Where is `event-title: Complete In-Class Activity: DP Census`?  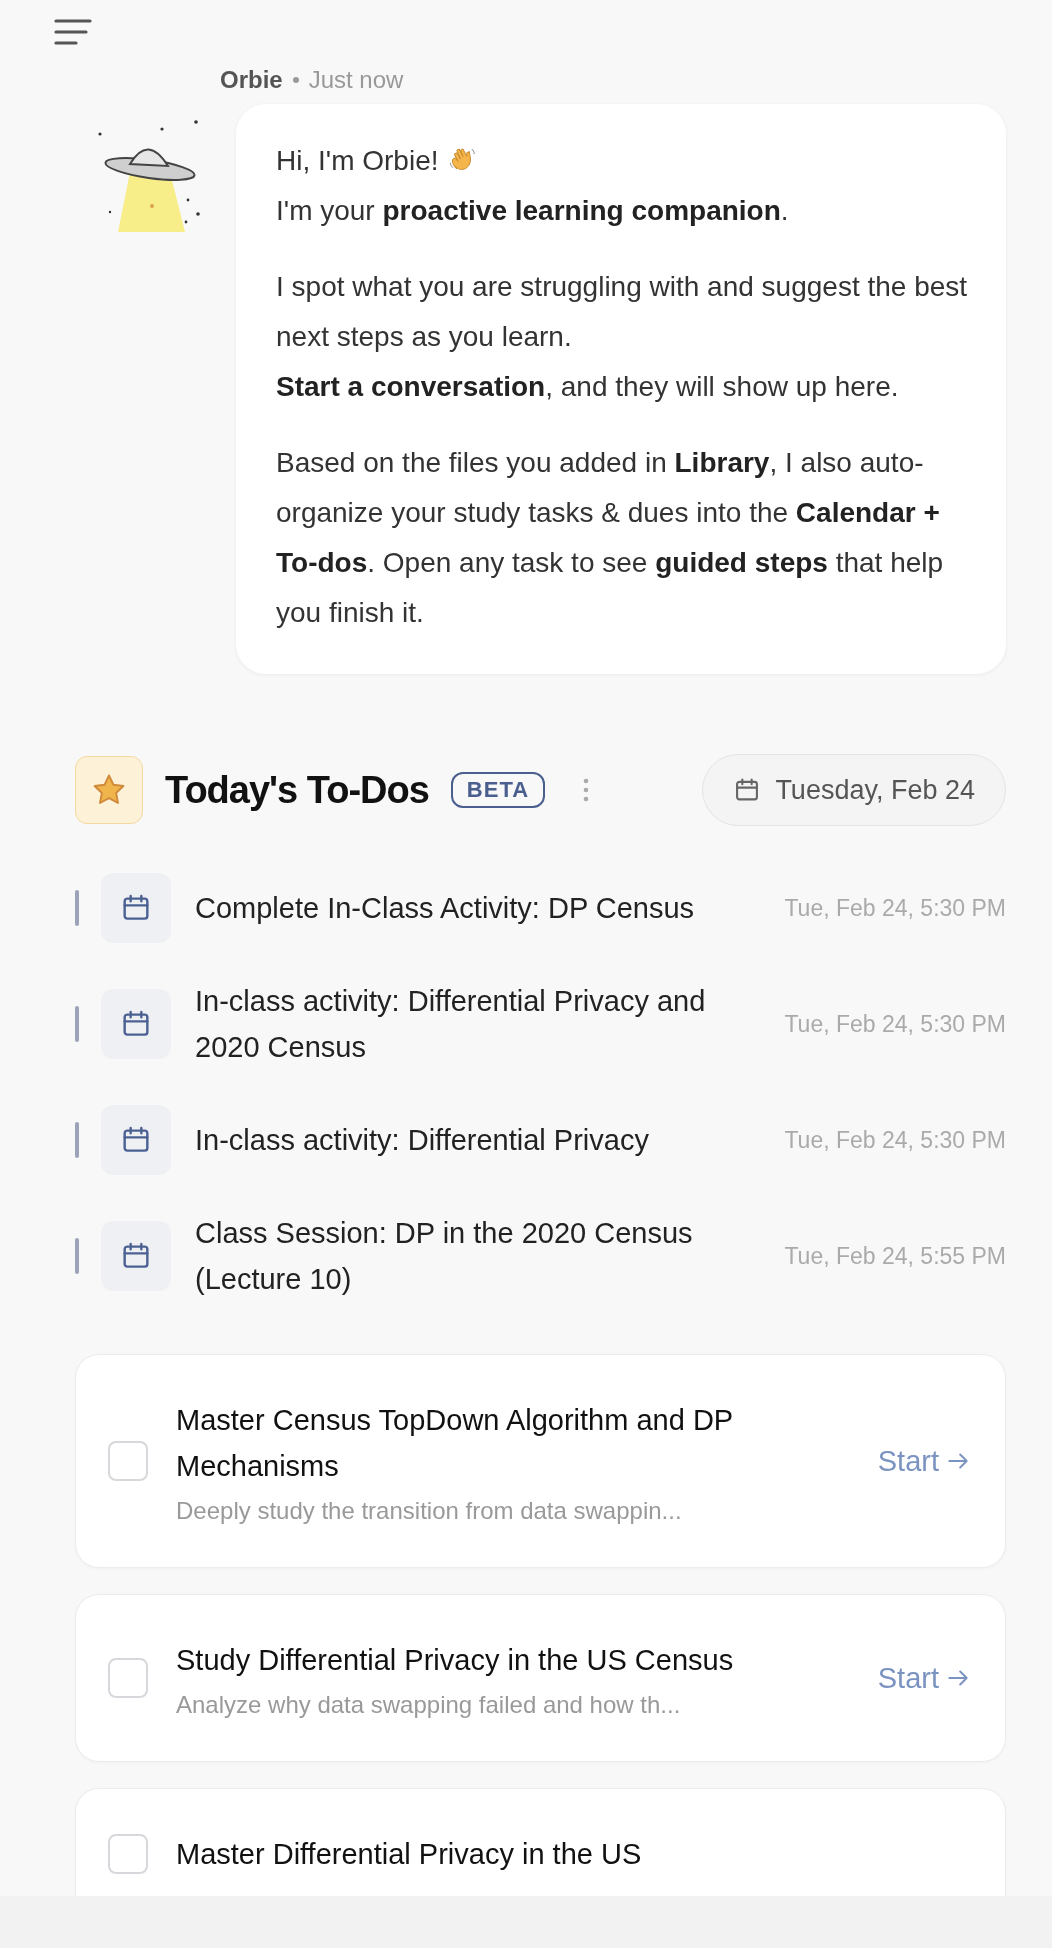 event-title: Complete In-Class Activity: DP Census is located at coordinates (482, 908).